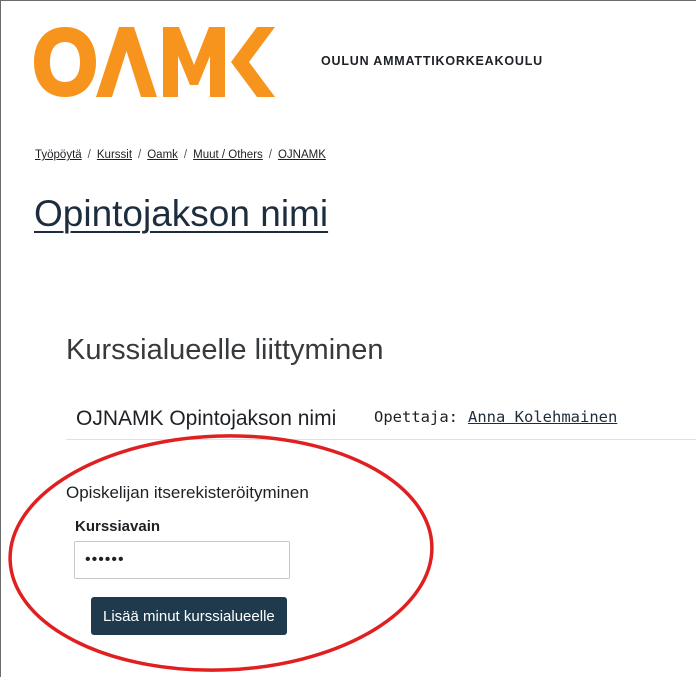 Image resolution: width=696 pixels, height=677 pixels. Describe the element at coordinates (194, 62) in the screenshot. I see `logo-letter-m` at that location.